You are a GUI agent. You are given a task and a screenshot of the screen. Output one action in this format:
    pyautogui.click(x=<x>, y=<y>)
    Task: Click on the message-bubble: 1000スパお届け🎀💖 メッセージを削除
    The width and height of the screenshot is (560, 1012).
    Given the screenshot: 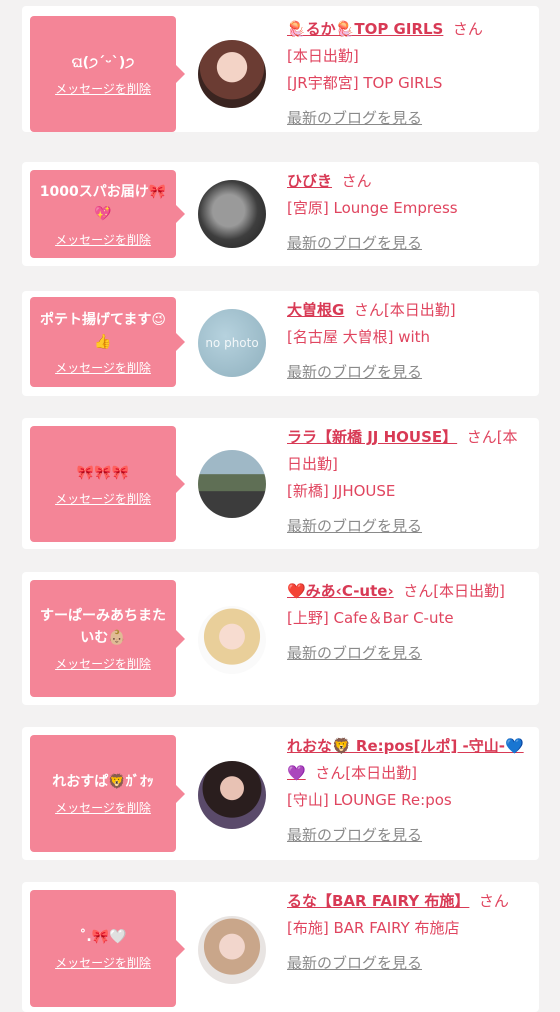 What is the action you would take?
    pyautogui.click(x=107, y=214)
    